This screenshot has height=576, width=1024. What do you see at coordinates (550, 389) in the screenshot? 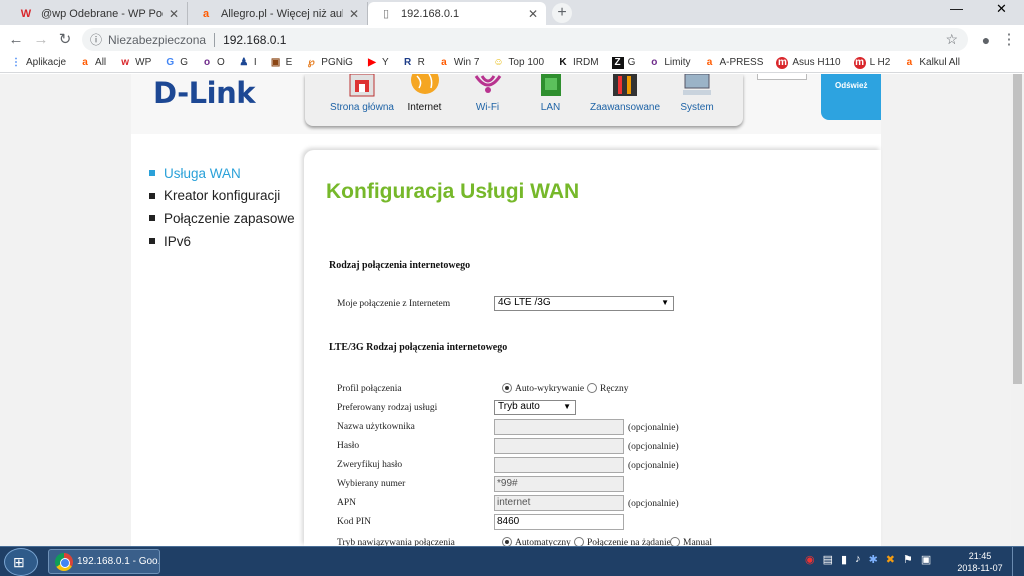
I see `profile-auto-label: Auto-wykrywanie` at bounding box center [550, 389].